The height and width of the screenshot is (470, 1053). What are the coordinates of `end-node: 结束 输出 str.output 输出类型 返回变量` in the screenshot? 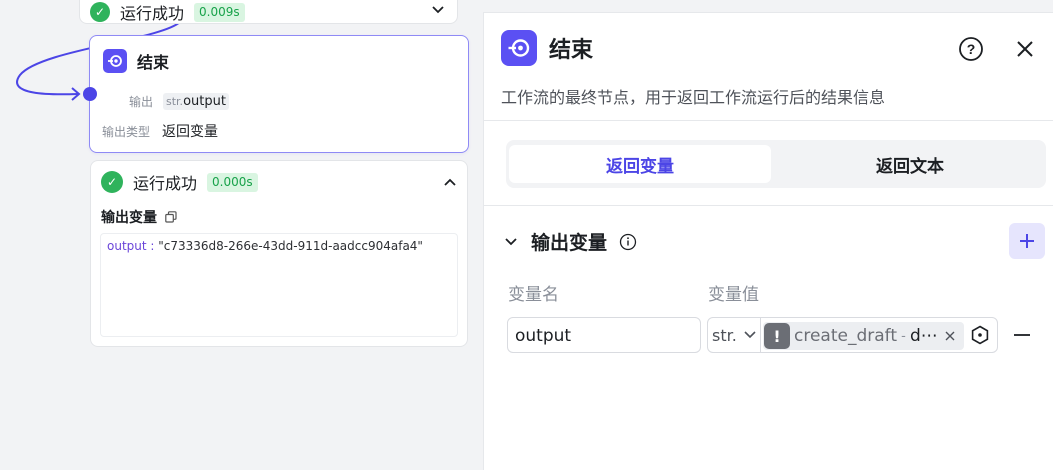 It's located at (279, 94).